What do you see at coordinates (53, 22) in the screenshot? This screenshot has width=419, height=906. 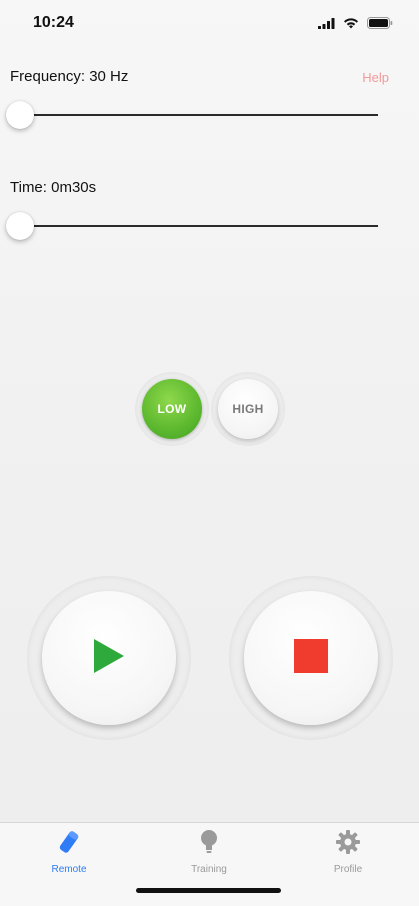 I see `status-time: 10:24` at bounding box center [53, 22].